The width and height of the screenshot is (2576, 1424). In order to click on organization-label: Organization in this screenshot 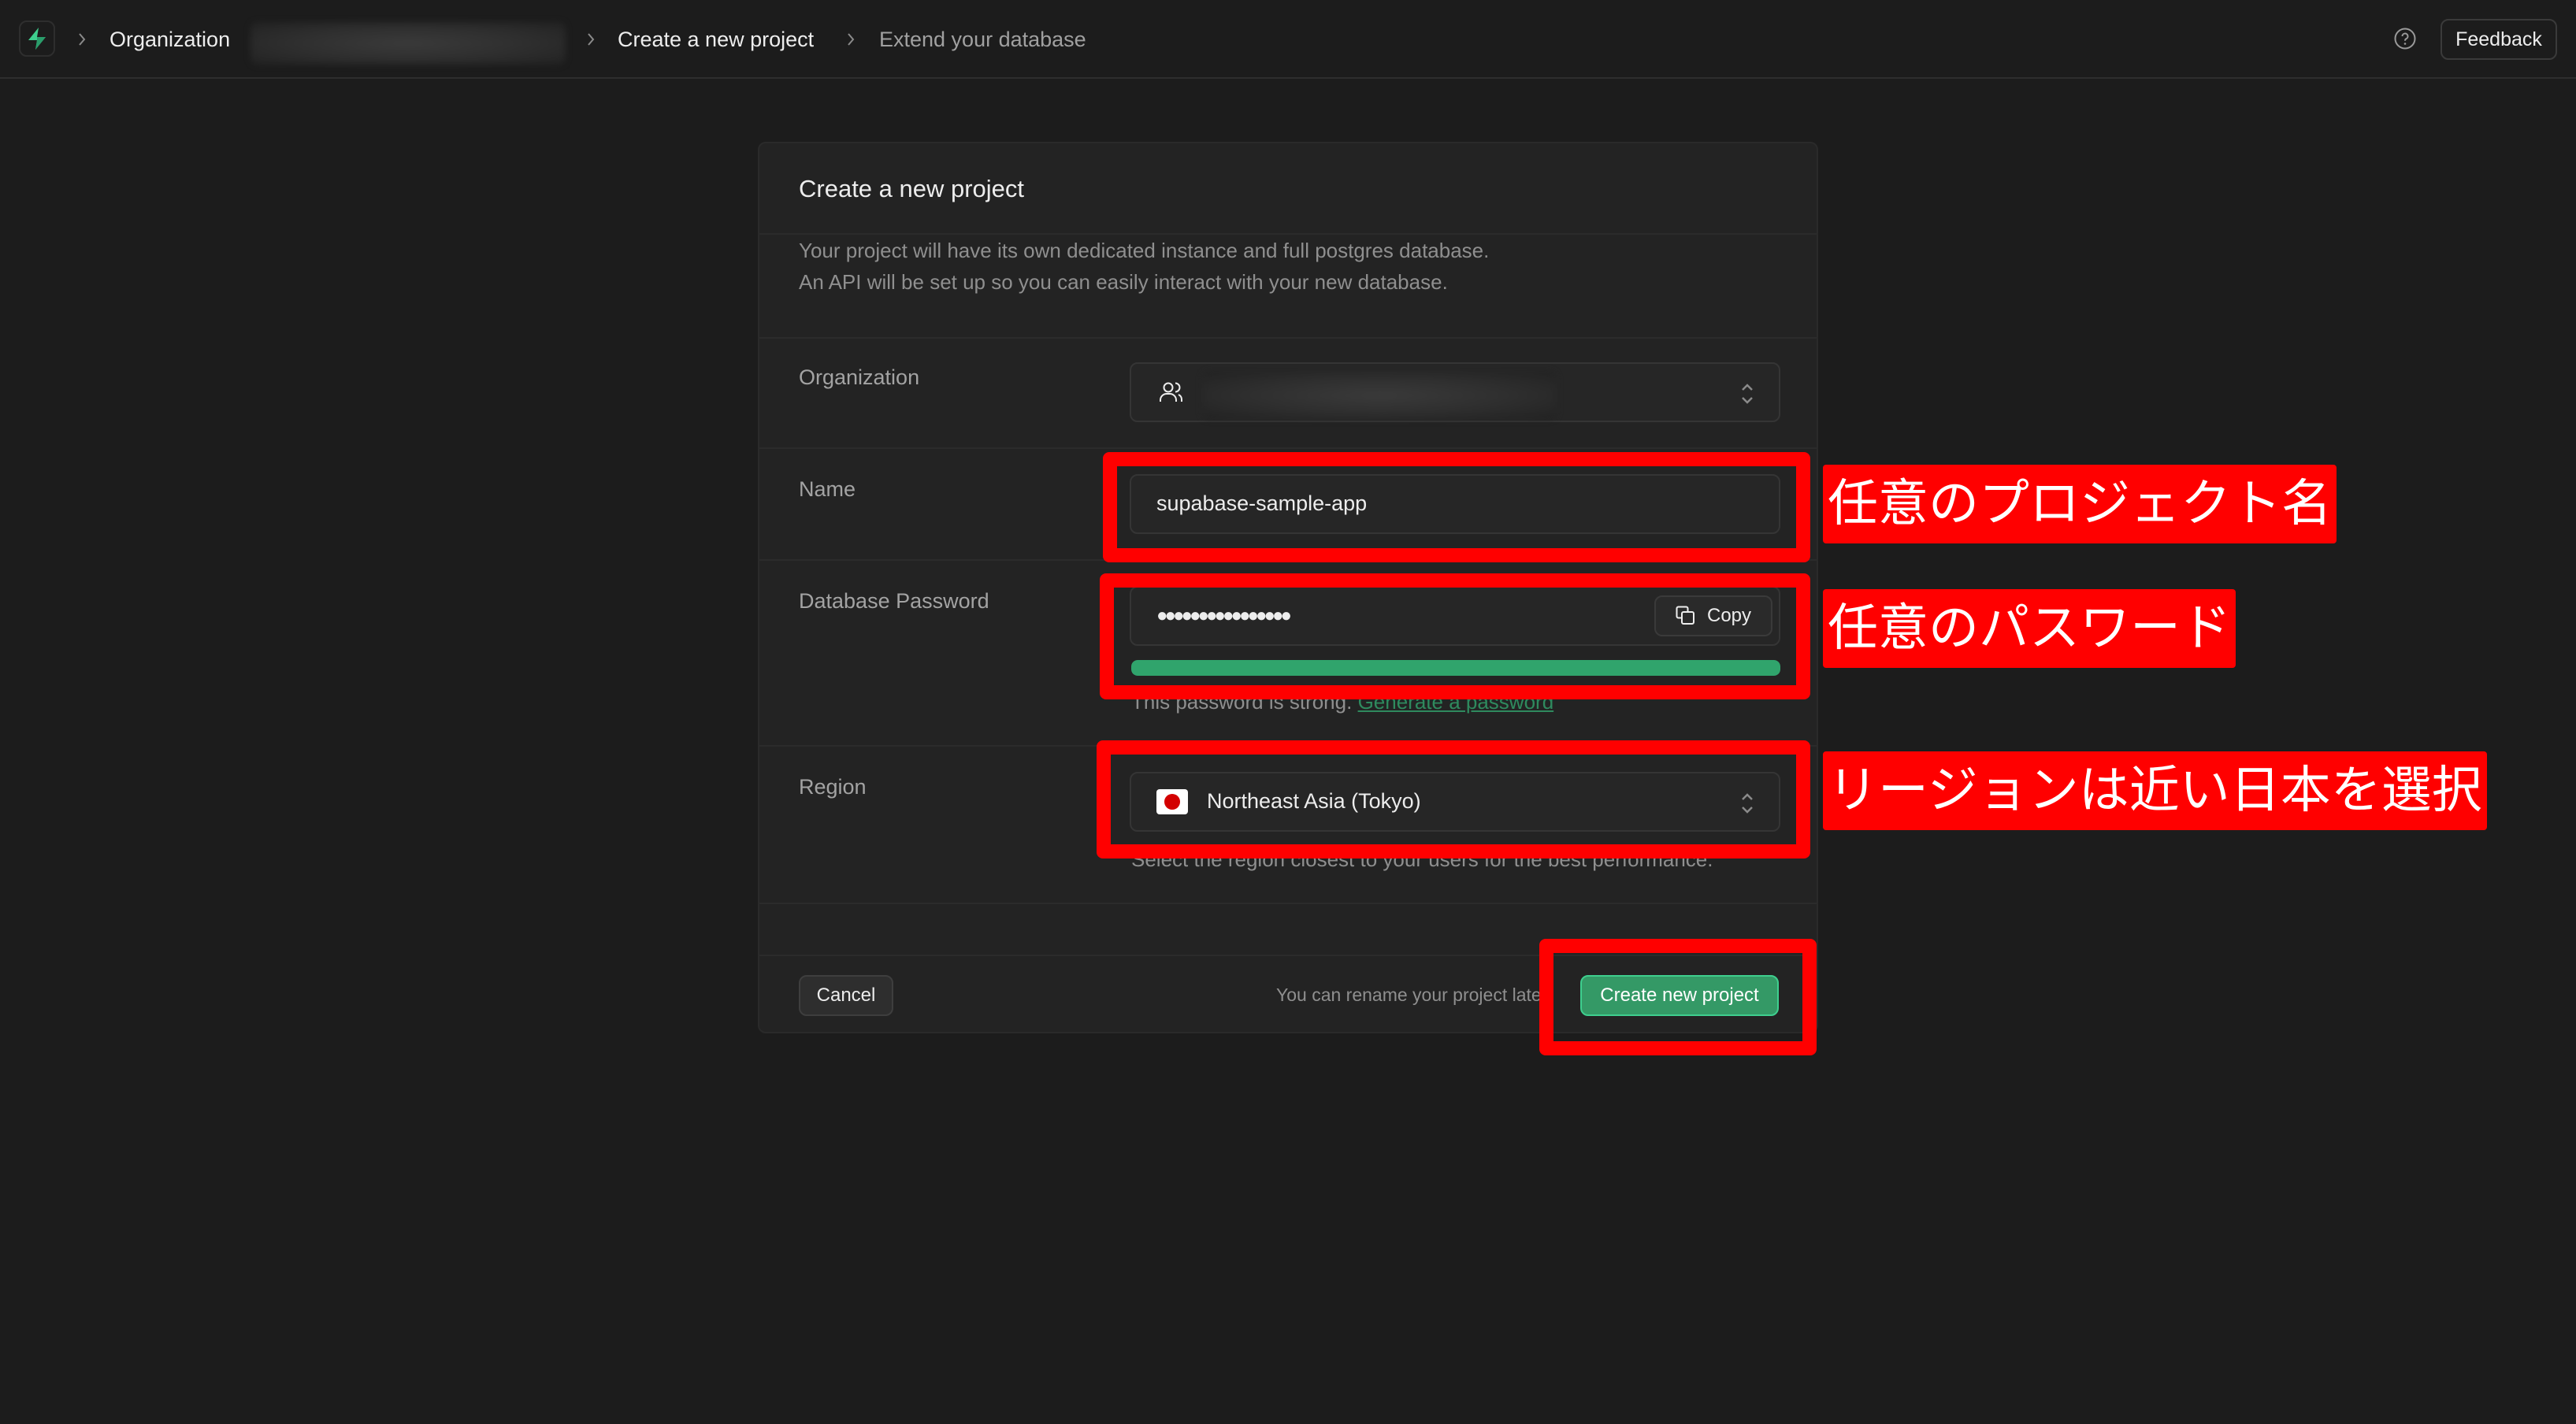, I will do `click(859, 377)`.